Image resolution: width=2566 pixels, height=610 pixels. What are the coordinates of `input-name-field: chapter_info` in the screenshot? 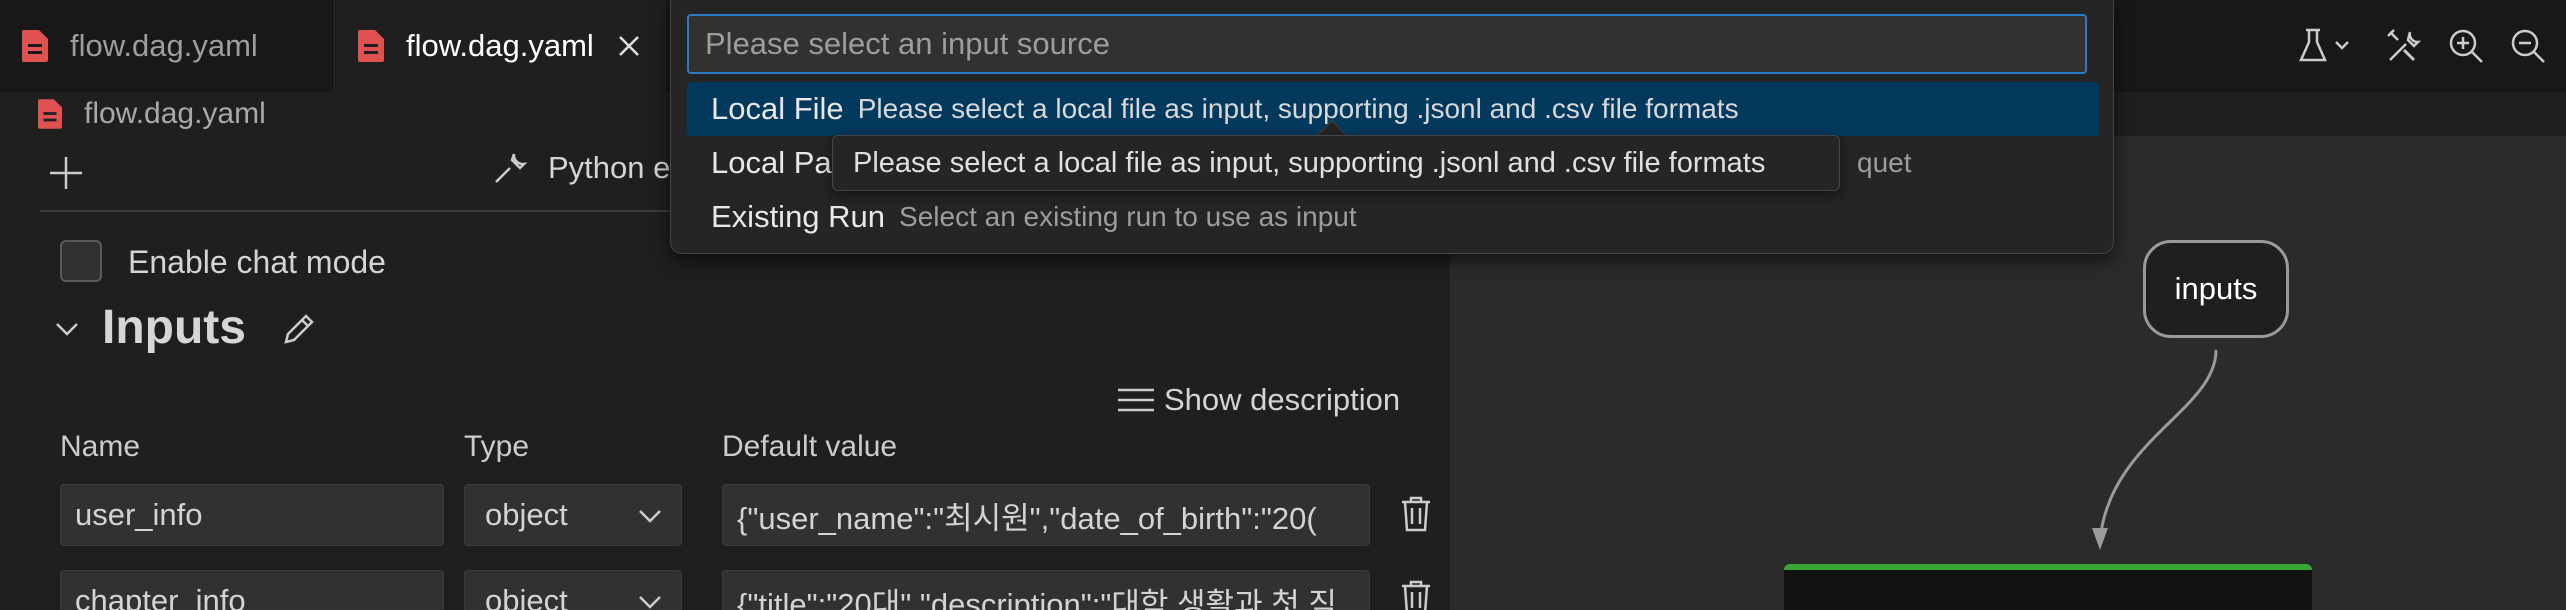 It's located at (252, 590).